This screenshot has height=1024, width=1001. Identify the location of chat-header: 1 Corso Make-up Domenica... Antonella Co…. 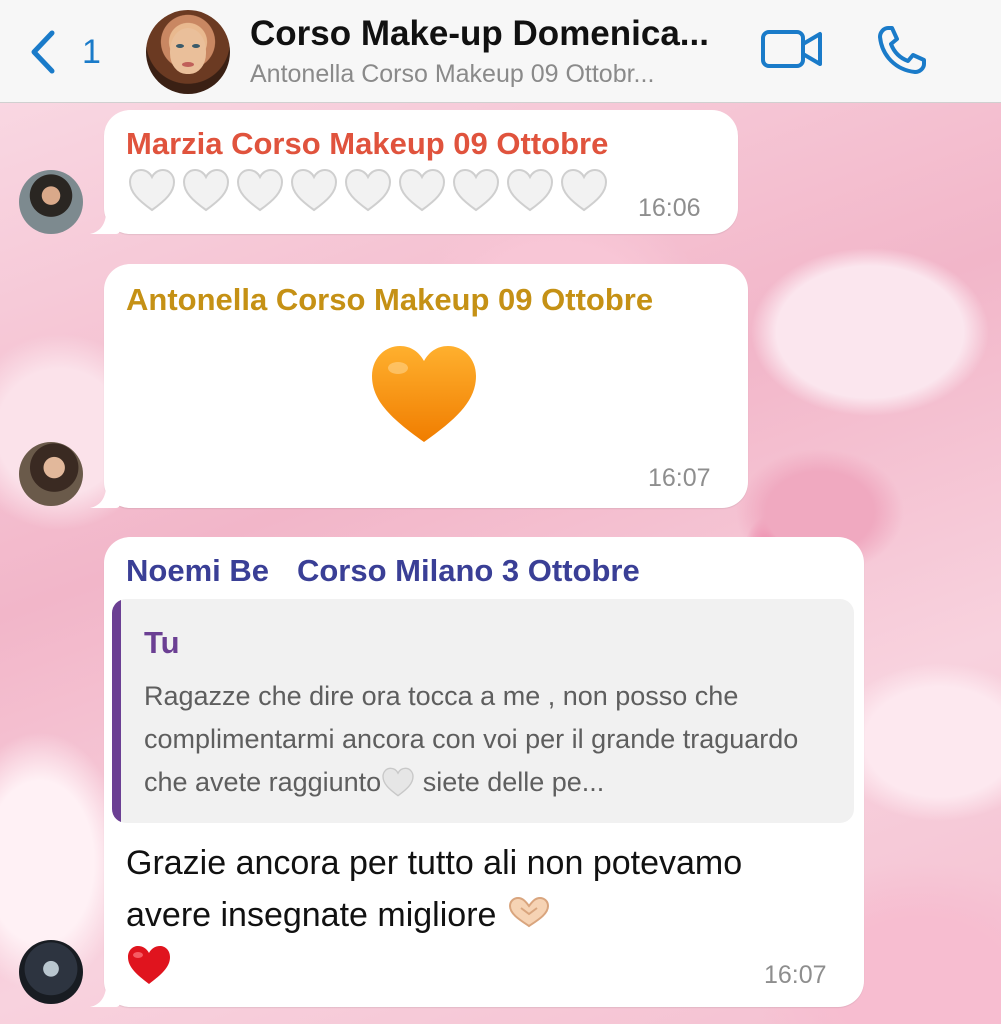
(500, 51).